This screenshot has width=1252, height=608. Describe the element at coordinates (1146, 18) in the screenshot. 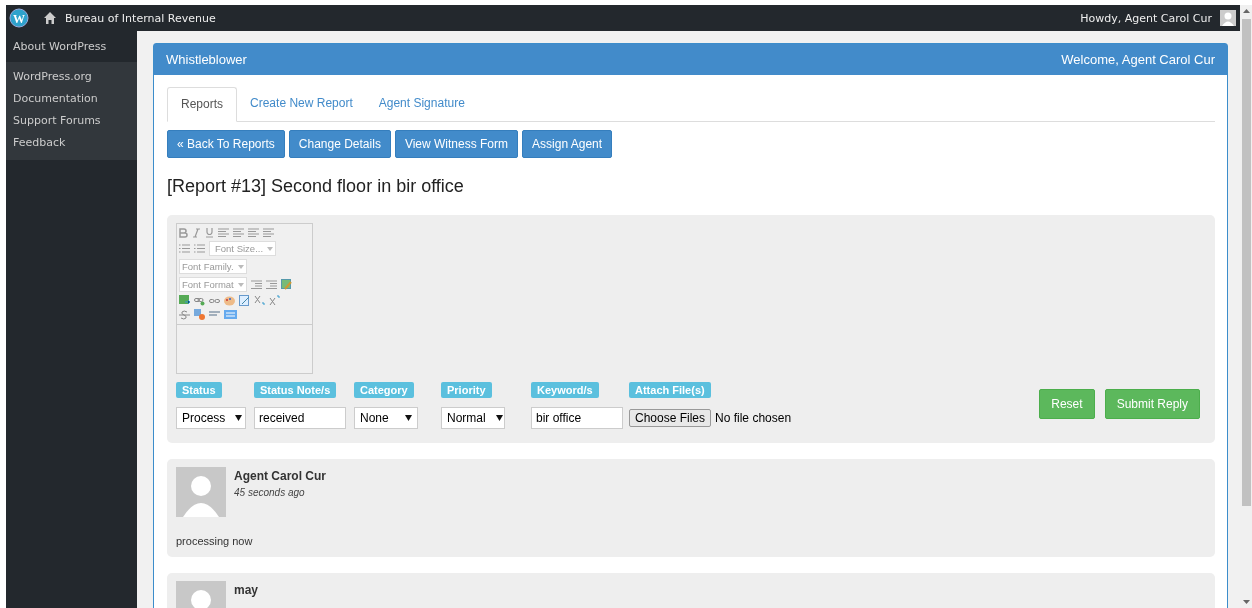

I see `greeting-link: Howdy, Agent Carol Cur` at that location.